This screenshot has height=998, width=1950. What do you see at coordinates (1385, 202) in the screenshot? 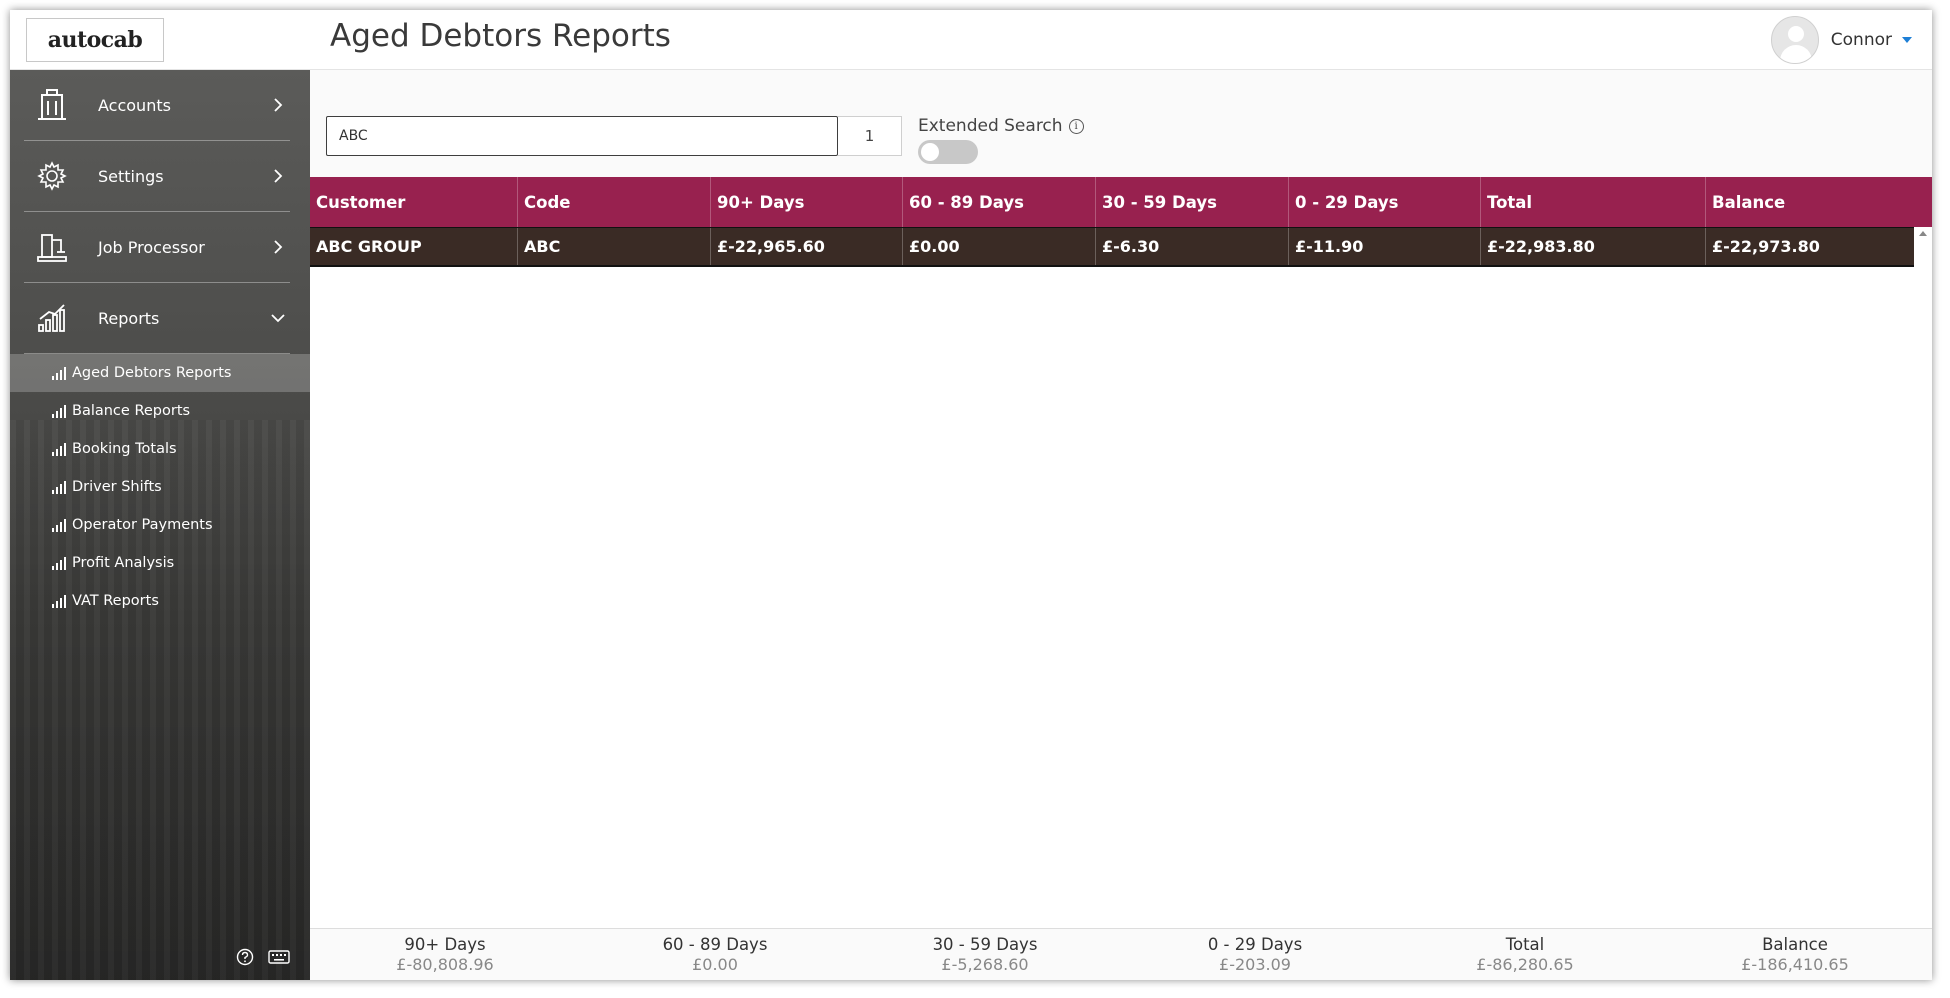
I see `column-header: 0 - 29 Days` at bounding box center [1385, 202].